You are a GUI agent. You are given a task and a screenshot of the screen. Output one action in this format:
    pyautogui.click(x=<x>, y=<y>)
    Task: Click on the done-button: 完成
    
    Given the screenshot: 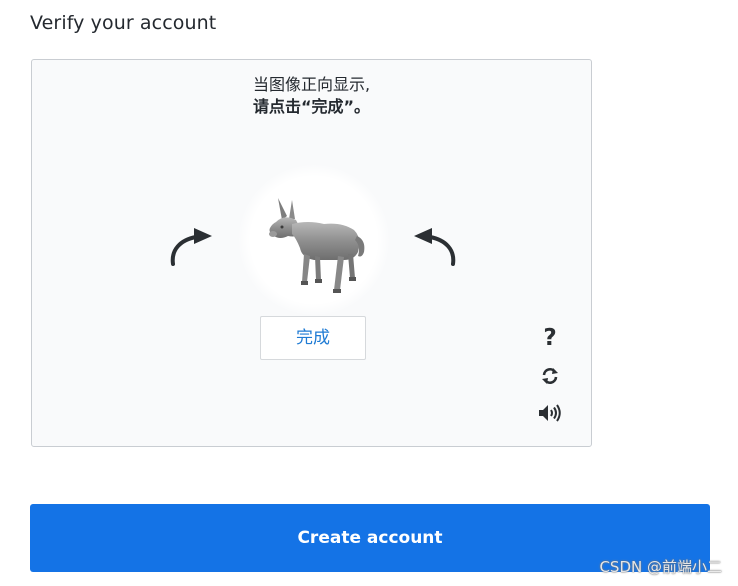 What is the action you would take?
    pyautogui.click(x=313, y=338)
    